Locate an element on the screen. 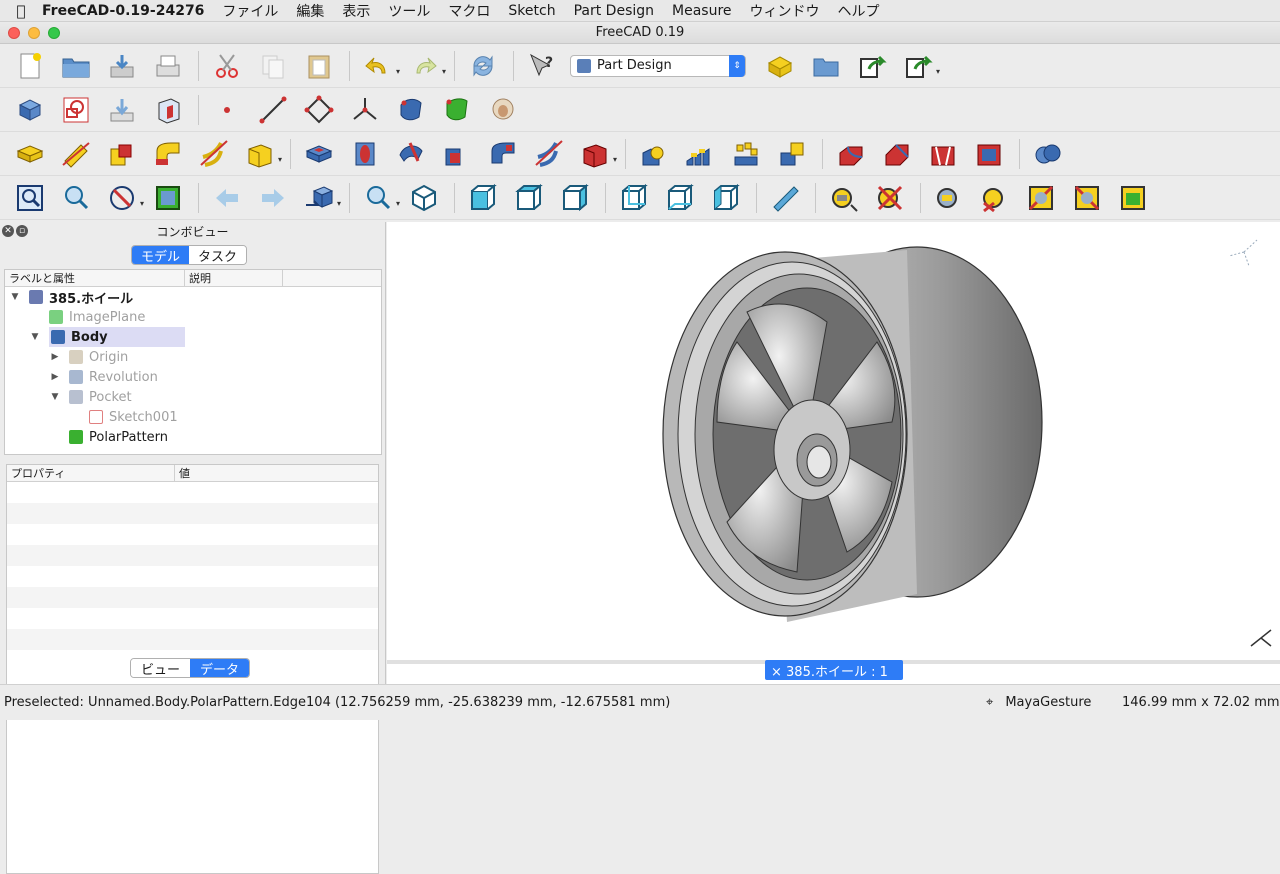 The height and width of the screenshot is (874, 1280). paste-icon is located at coordinates (319, 66).